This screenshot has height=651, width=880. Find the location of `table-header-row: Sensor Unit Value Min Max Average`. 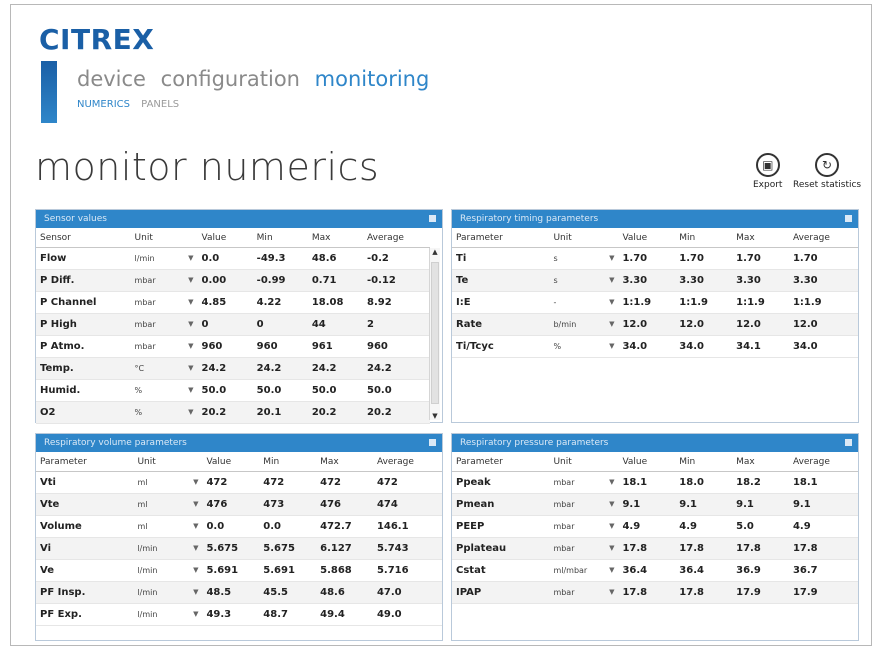

table-header-row: Sensor Unit Value Min Max Average is located at coordinates (233, 238).